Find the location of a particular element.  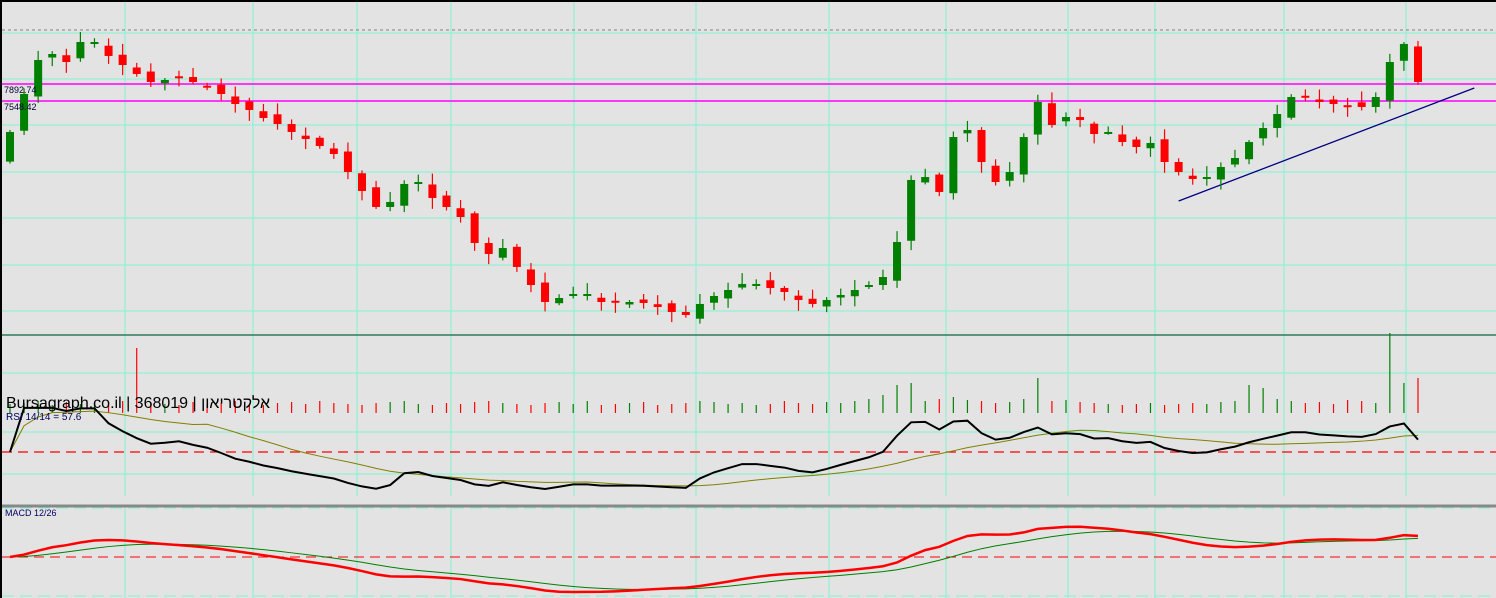

rsi-signal-line is located at coordinates (714, 448).